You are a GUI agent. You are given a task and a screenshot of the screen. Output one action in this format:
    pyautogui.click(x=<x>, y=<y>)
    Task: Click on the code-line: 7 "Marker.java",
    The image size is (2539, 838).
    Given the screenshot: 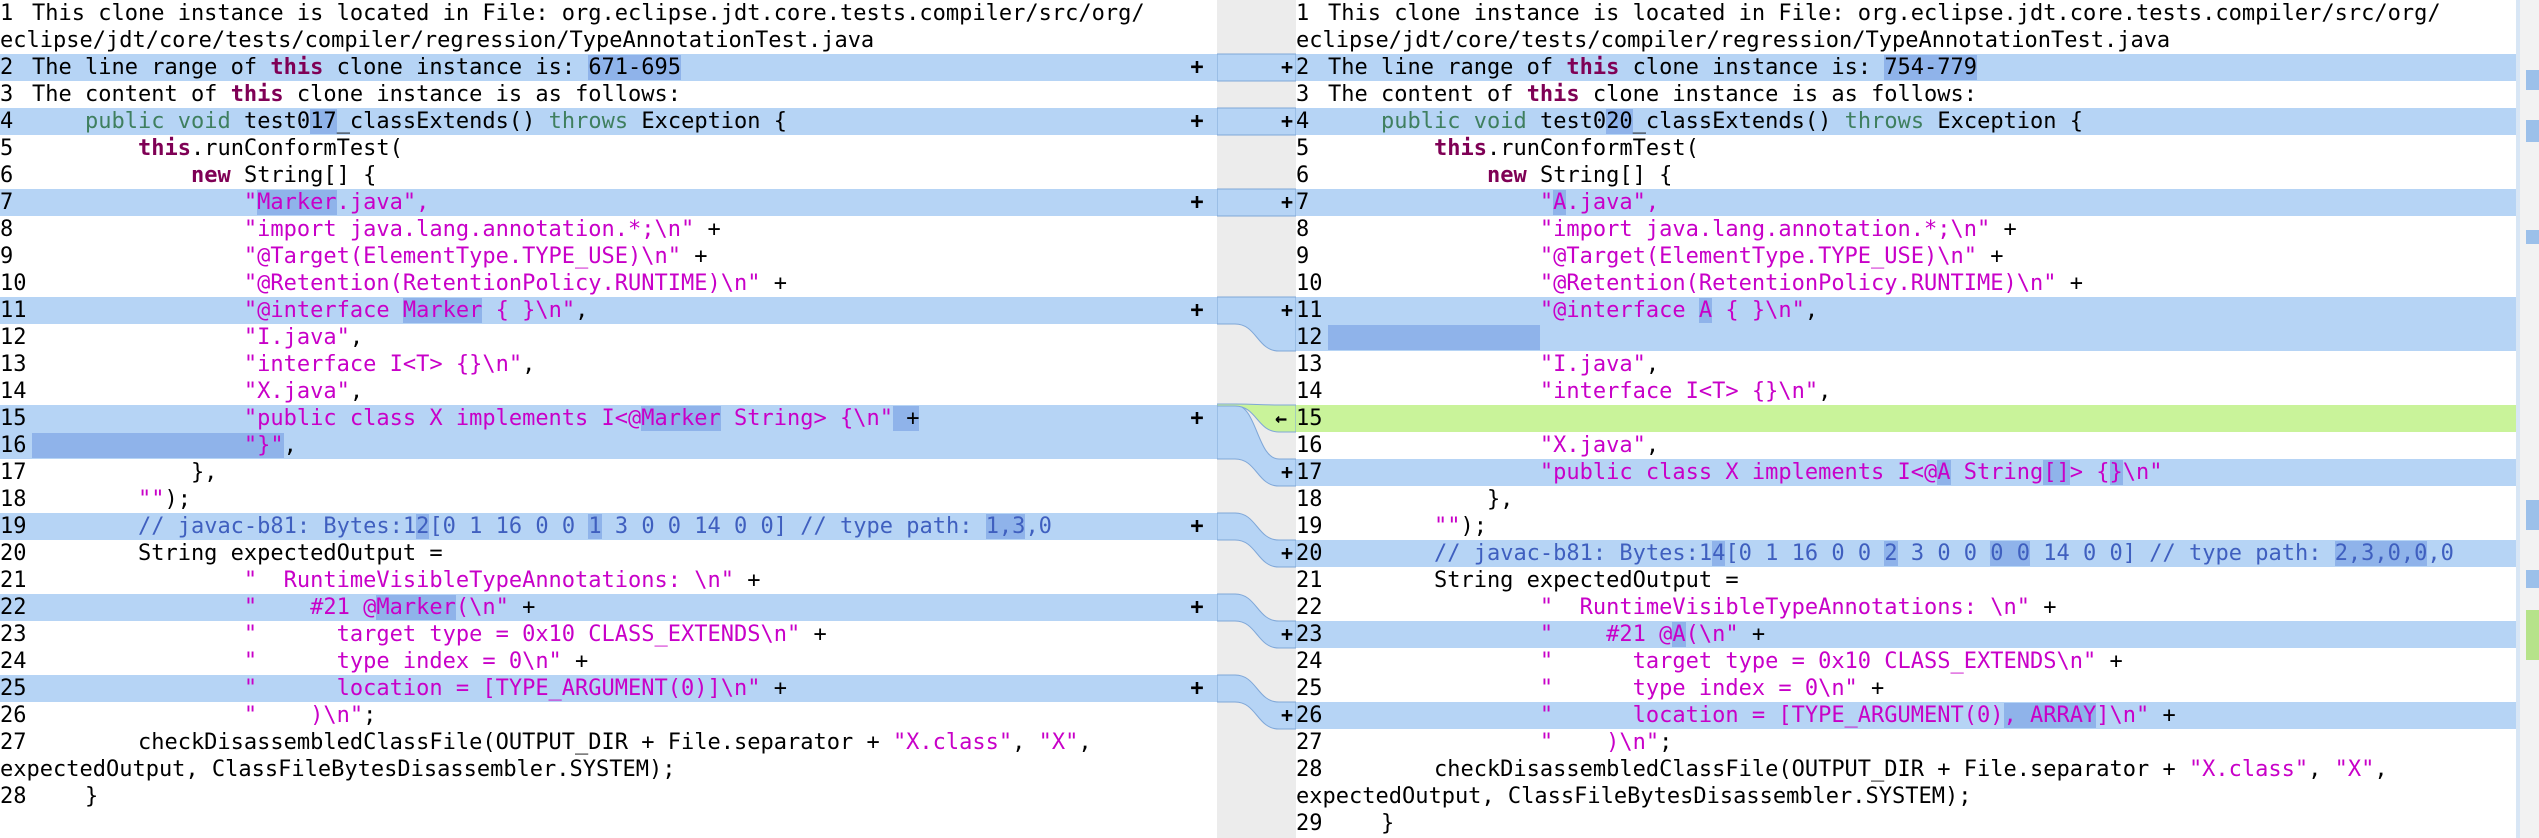 What is the action you would take?
    pyautogui.click(x=608, y=202)
    